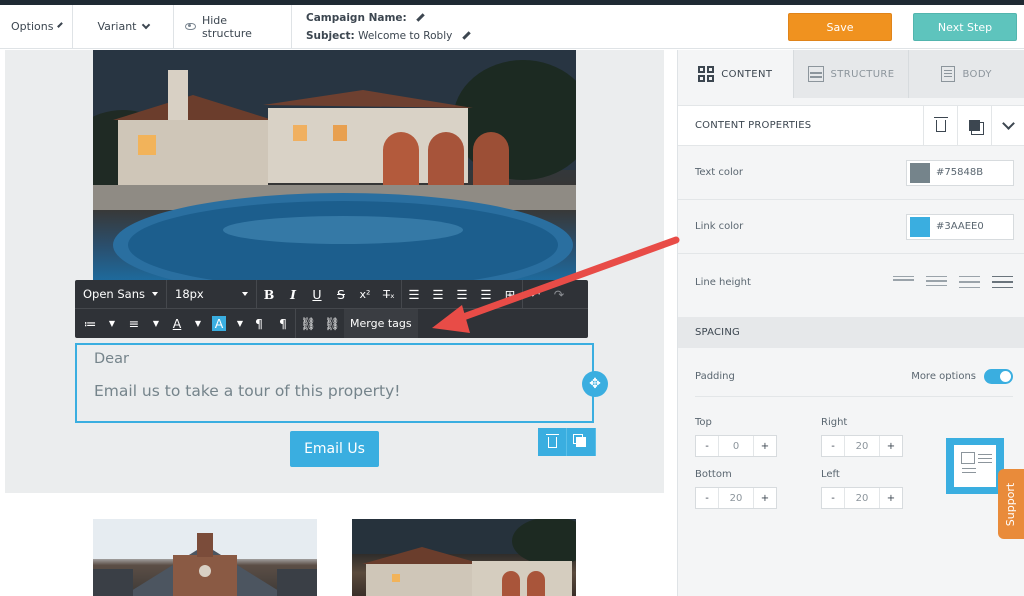 The image size is (1024, 596). I want to click on hide-structure-button: Hide structure, so click(233, 26).